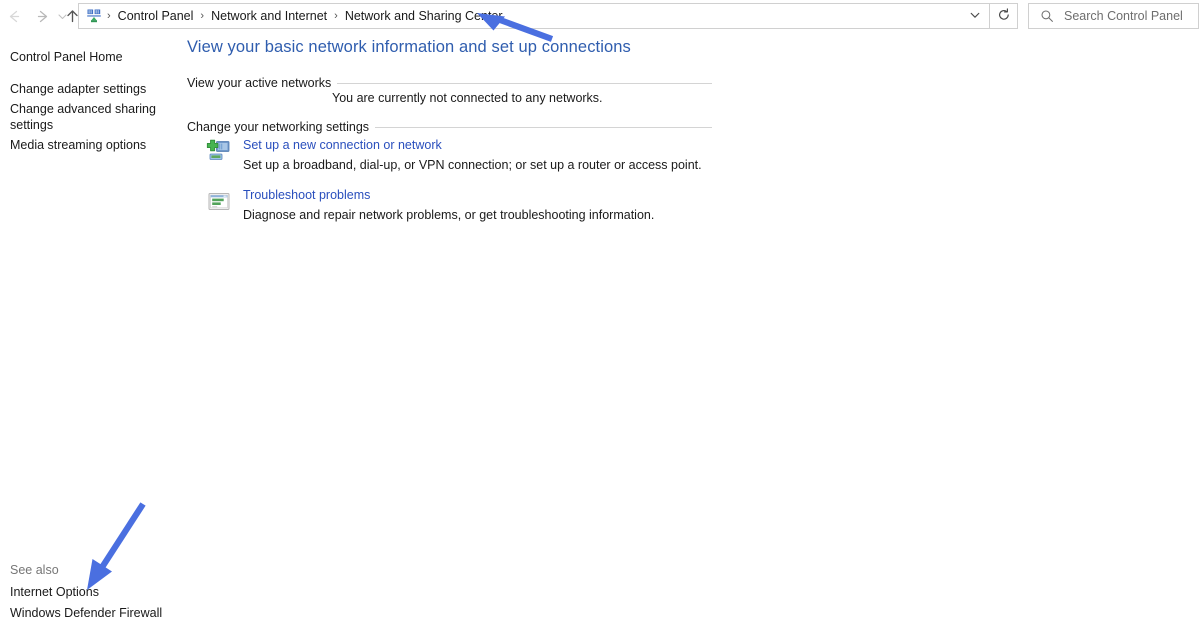 The height and width of the screenshot is (627, 1200). Describe the element at coordinates (90, 145) in the screenshot. I see `sidebar-item-media-streaming-options: Media streaming options` at that location.